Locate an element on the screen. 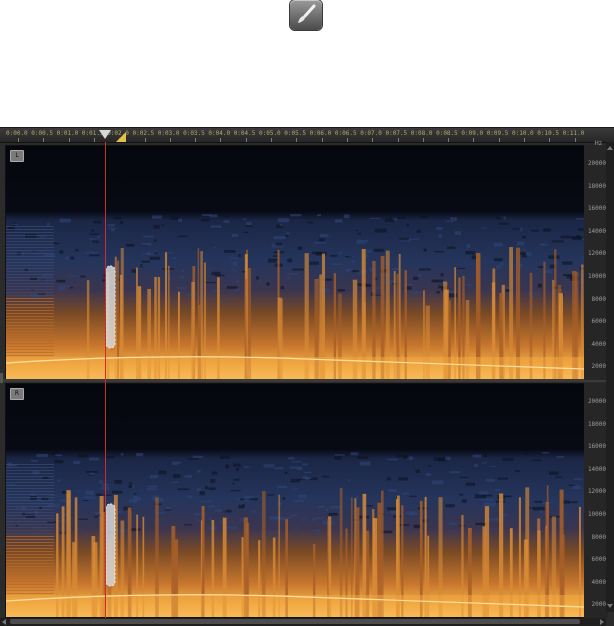  scroll-up-icon is located at coordinates (610, 148).